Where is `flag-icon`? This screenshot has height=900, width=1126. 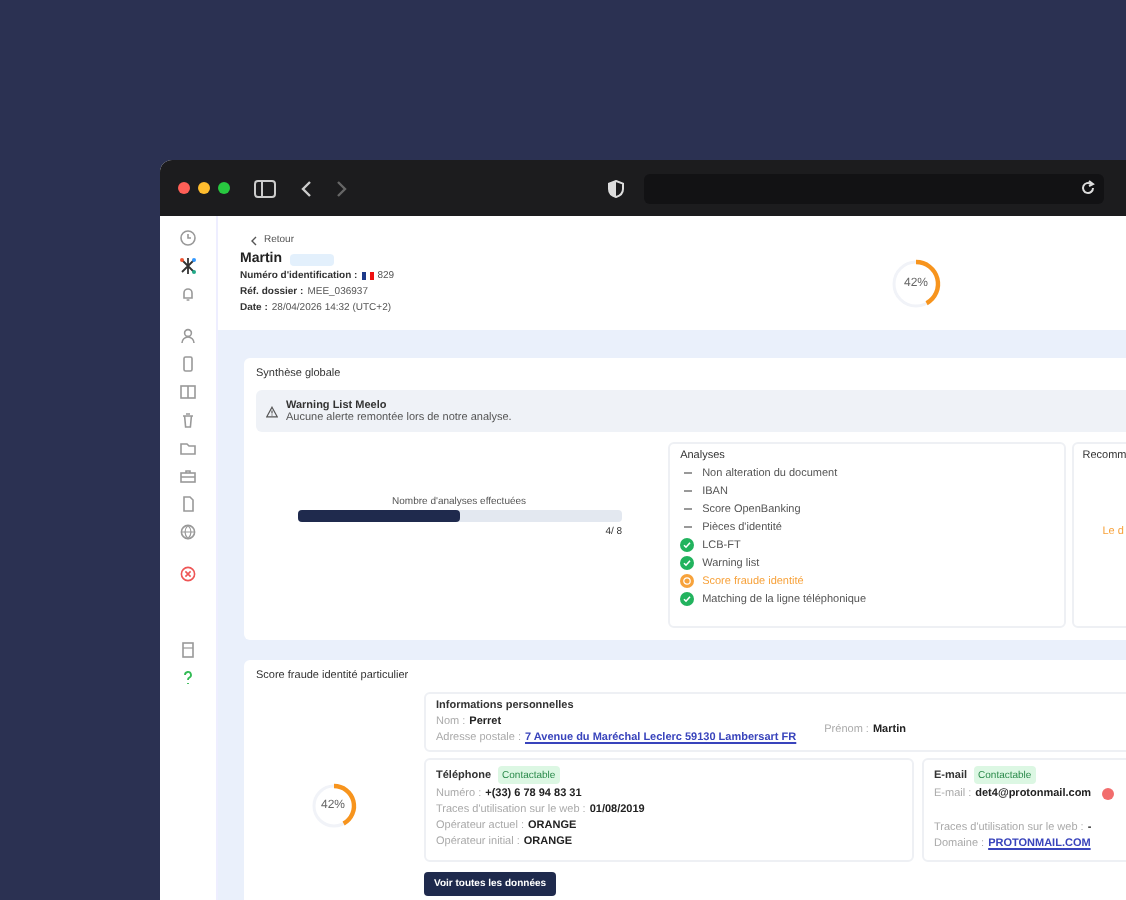 flag-icon is located at coordinates (367, 276).